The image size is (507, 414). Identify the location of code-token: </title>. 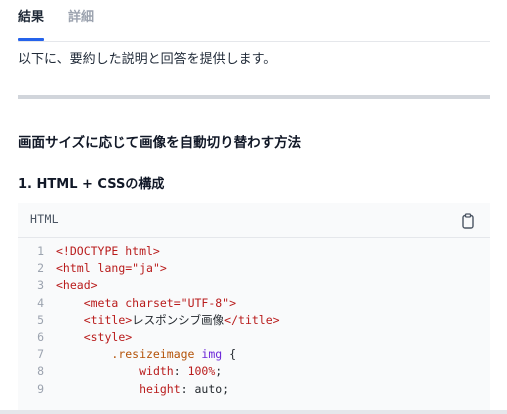
(252, 319).